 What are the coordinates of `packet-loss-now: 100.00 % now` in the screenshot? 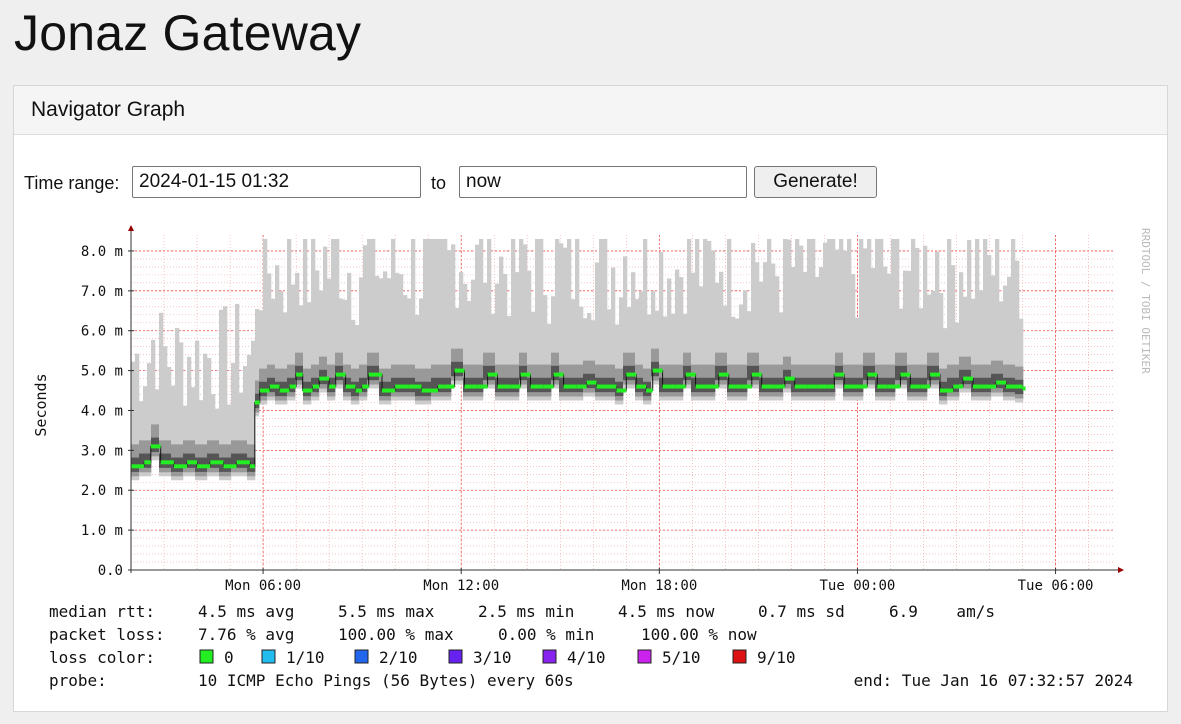 It's located at (699, 634).